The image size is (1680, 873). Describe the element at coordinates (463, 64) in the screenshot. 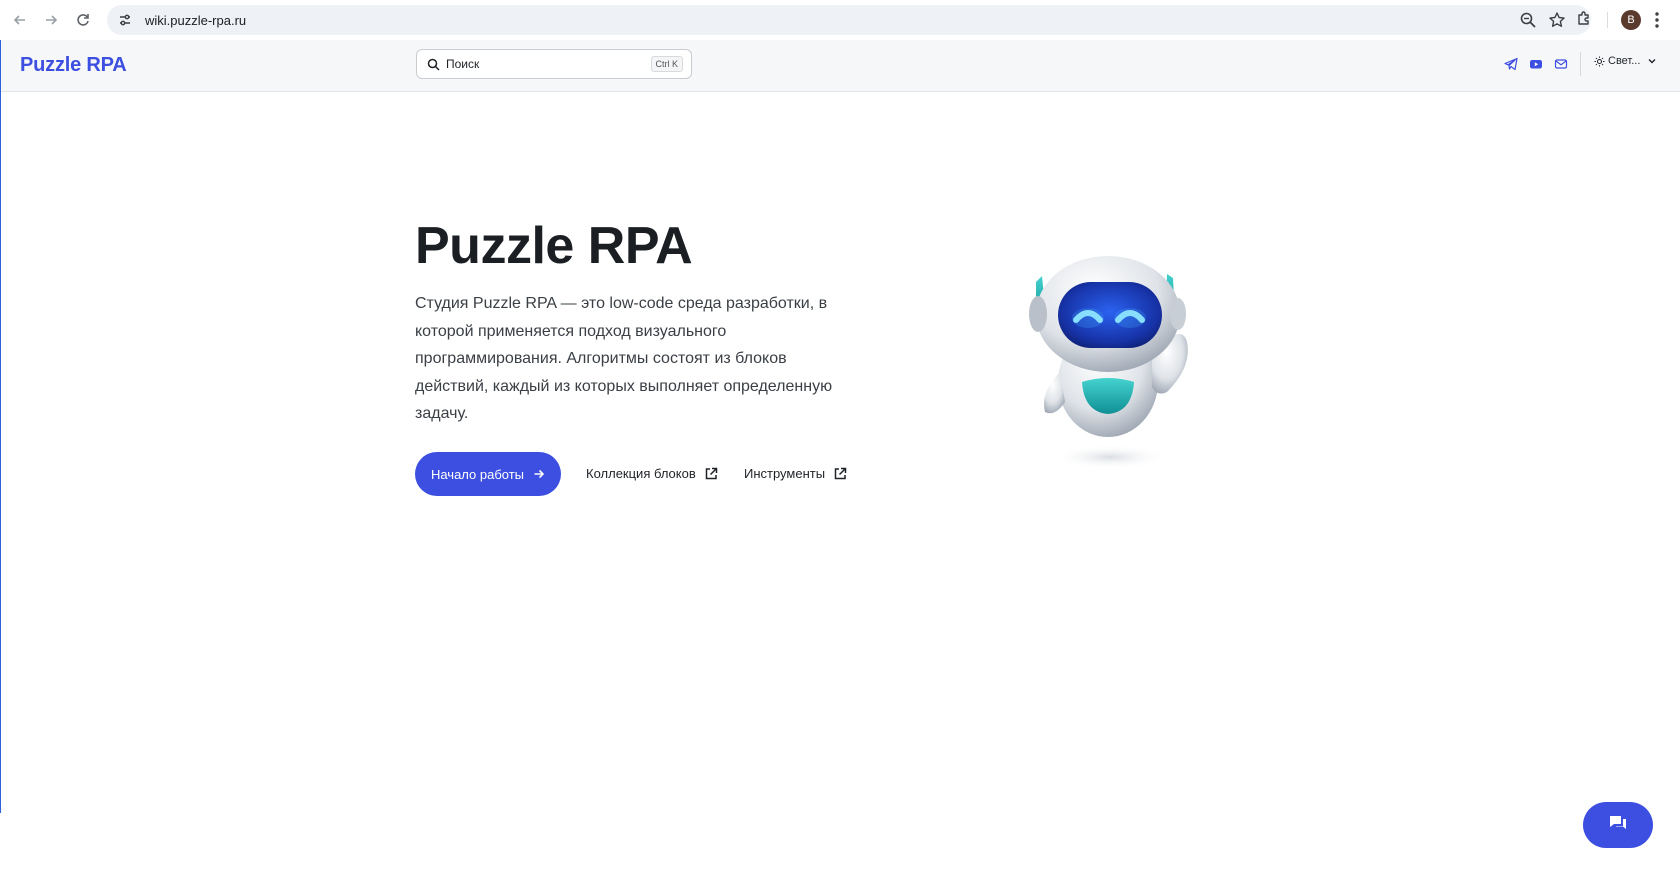

I see `search-placeholder: Поиск` at that location.